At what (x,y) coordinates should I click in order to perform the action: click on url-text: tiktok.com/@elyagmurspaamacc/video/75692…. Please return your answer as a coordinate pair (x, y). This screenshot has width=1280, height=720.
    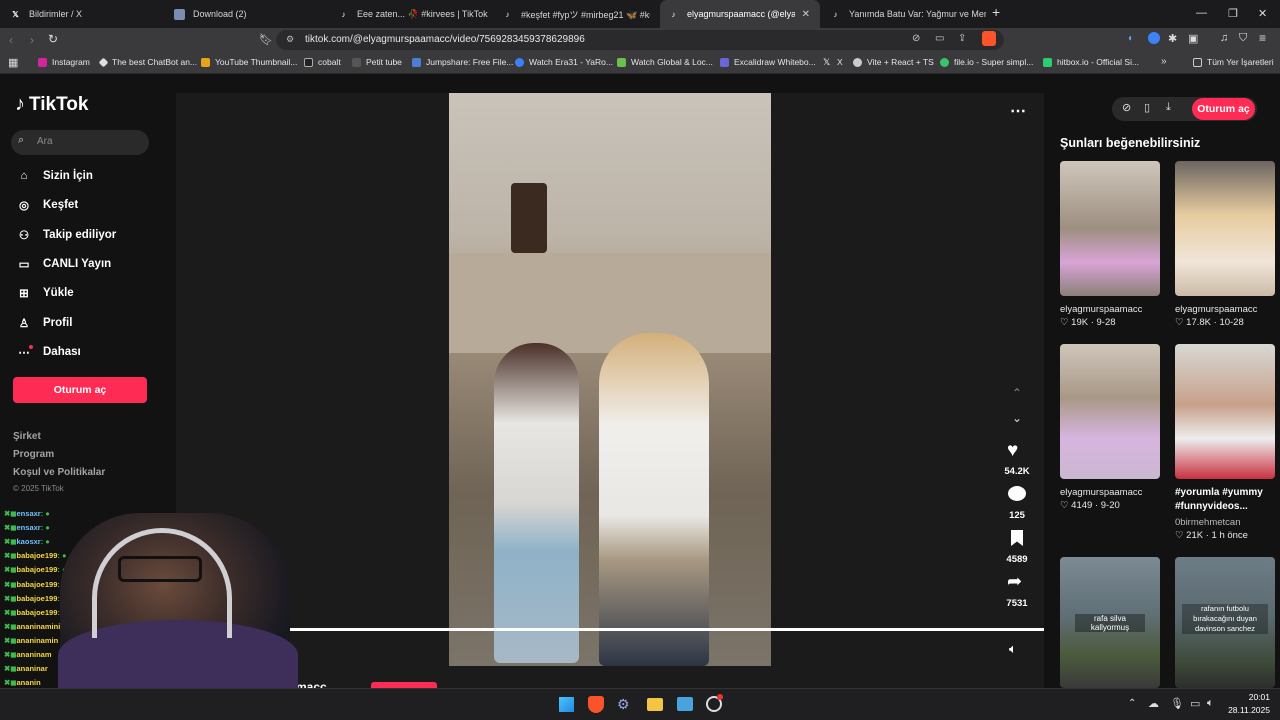
    Looking at the image, I should click on (445, 39).